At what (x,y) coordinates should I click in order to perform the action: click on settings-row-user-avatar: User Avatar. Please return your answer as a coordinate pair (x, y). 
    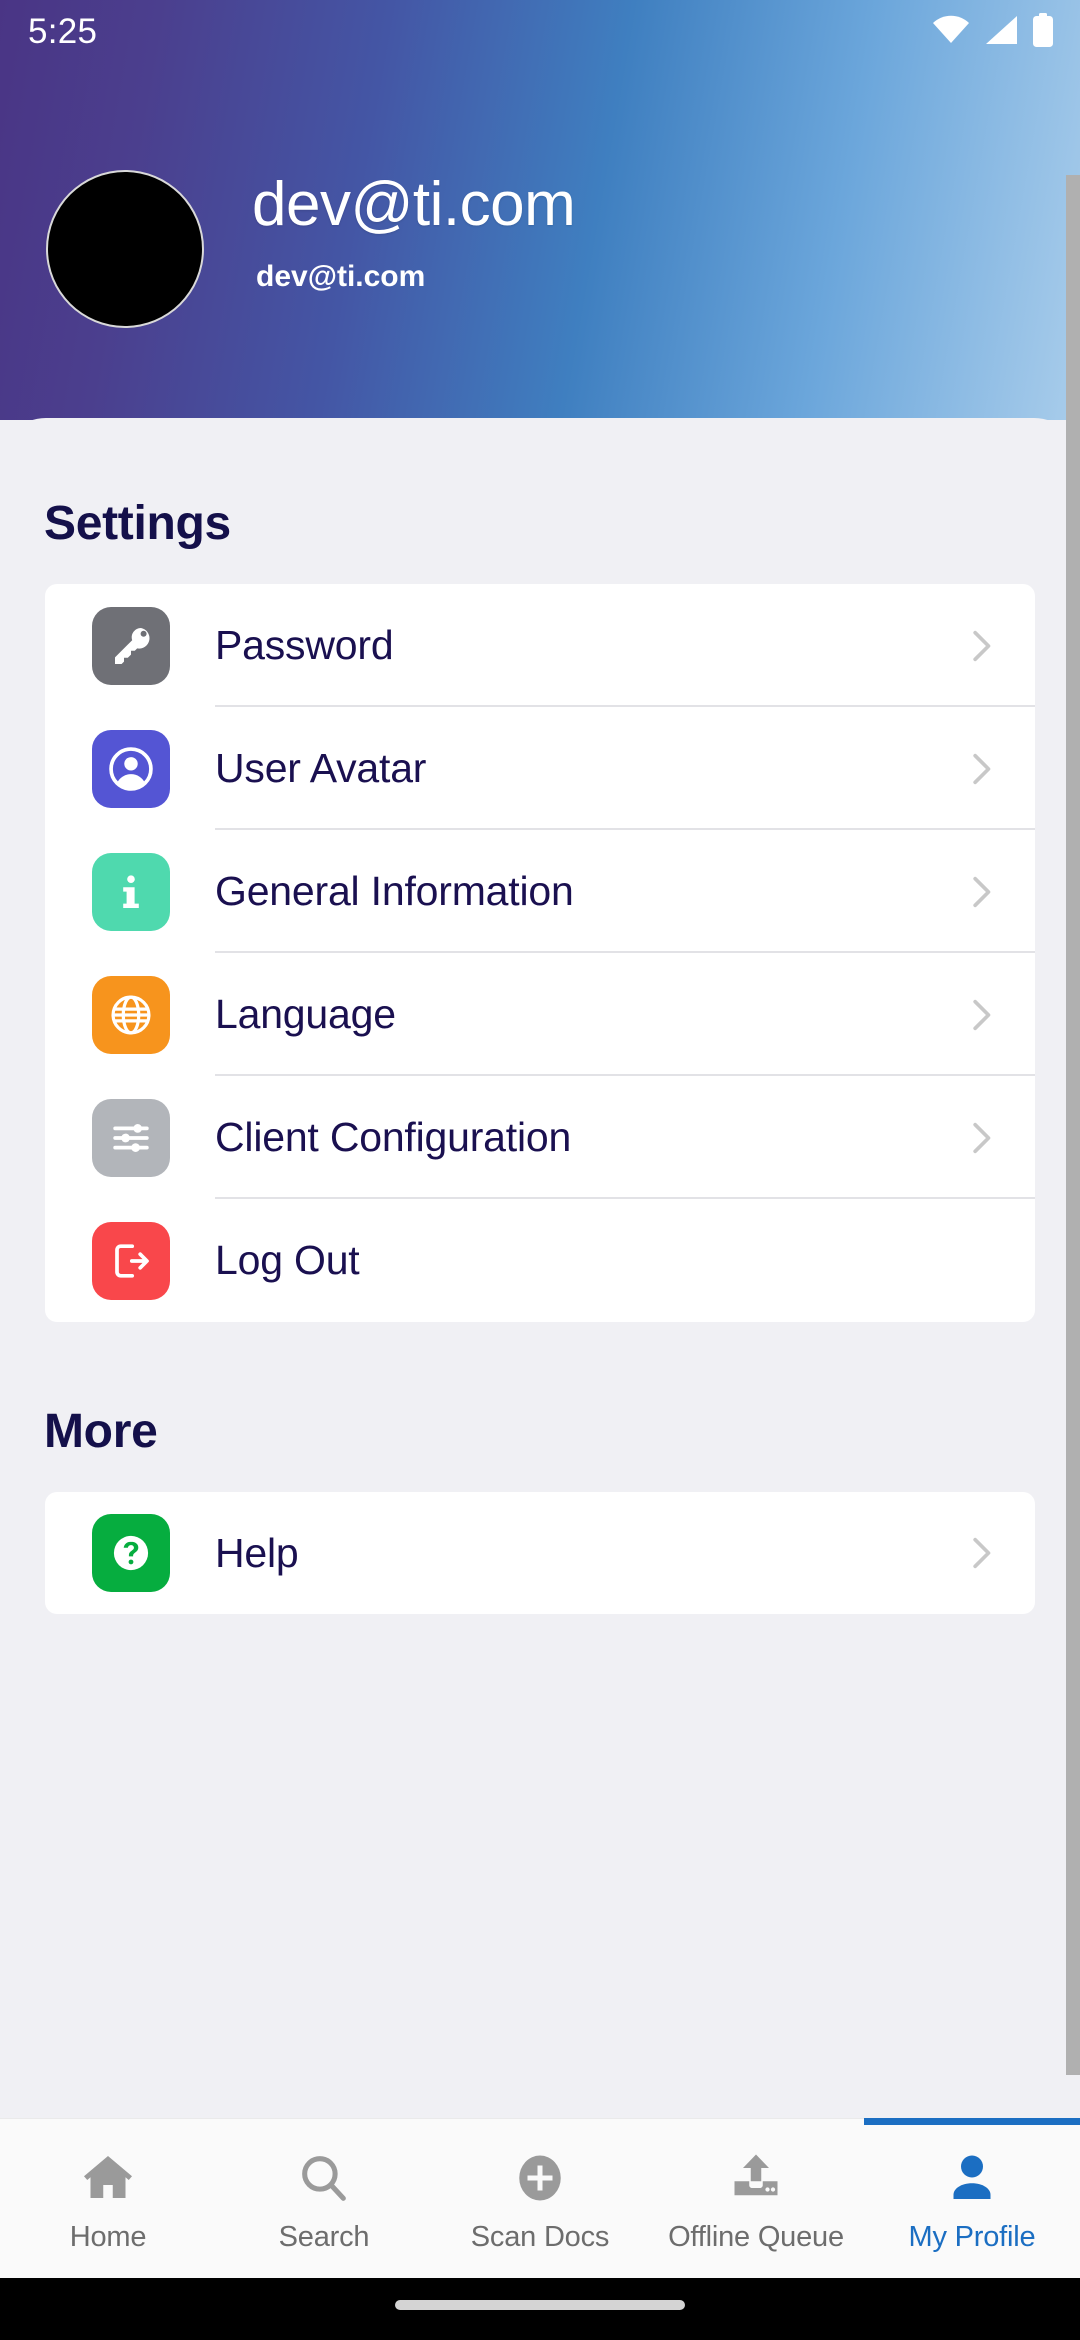
    Looking at the image, I should click on (540, 768).